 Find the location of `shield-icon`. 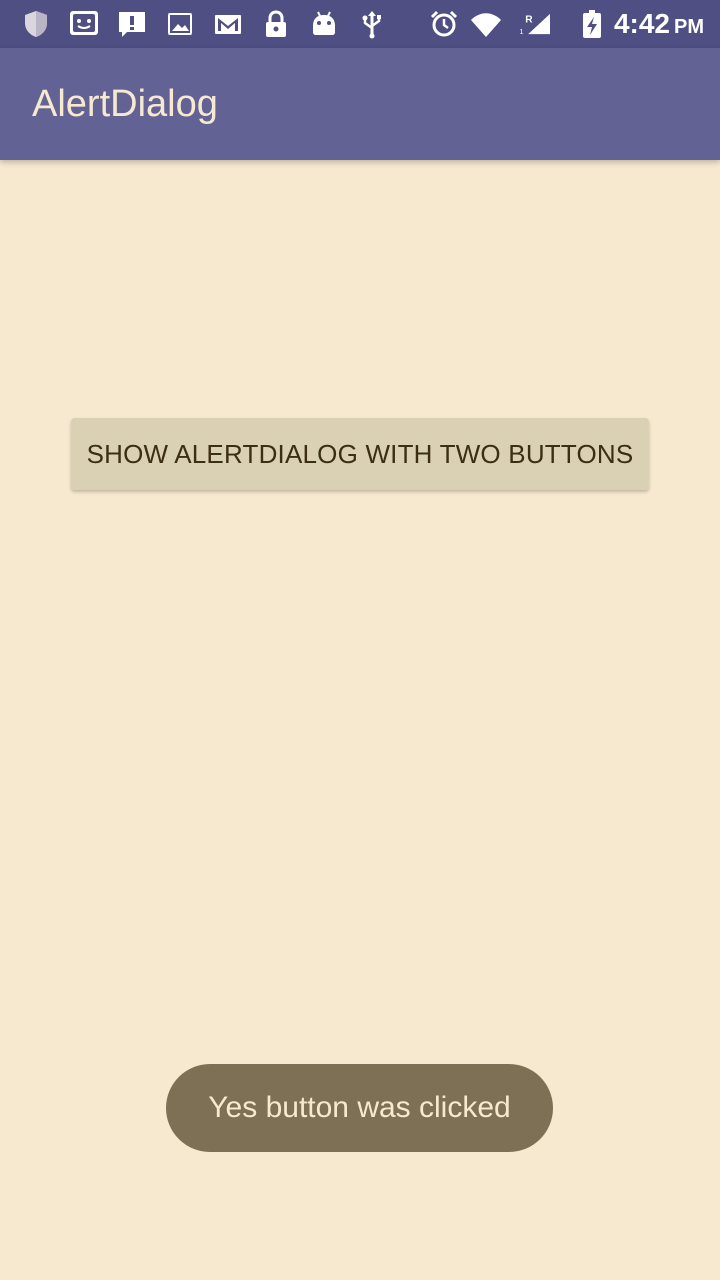

shield-icon is located at coordinates (36, 24).